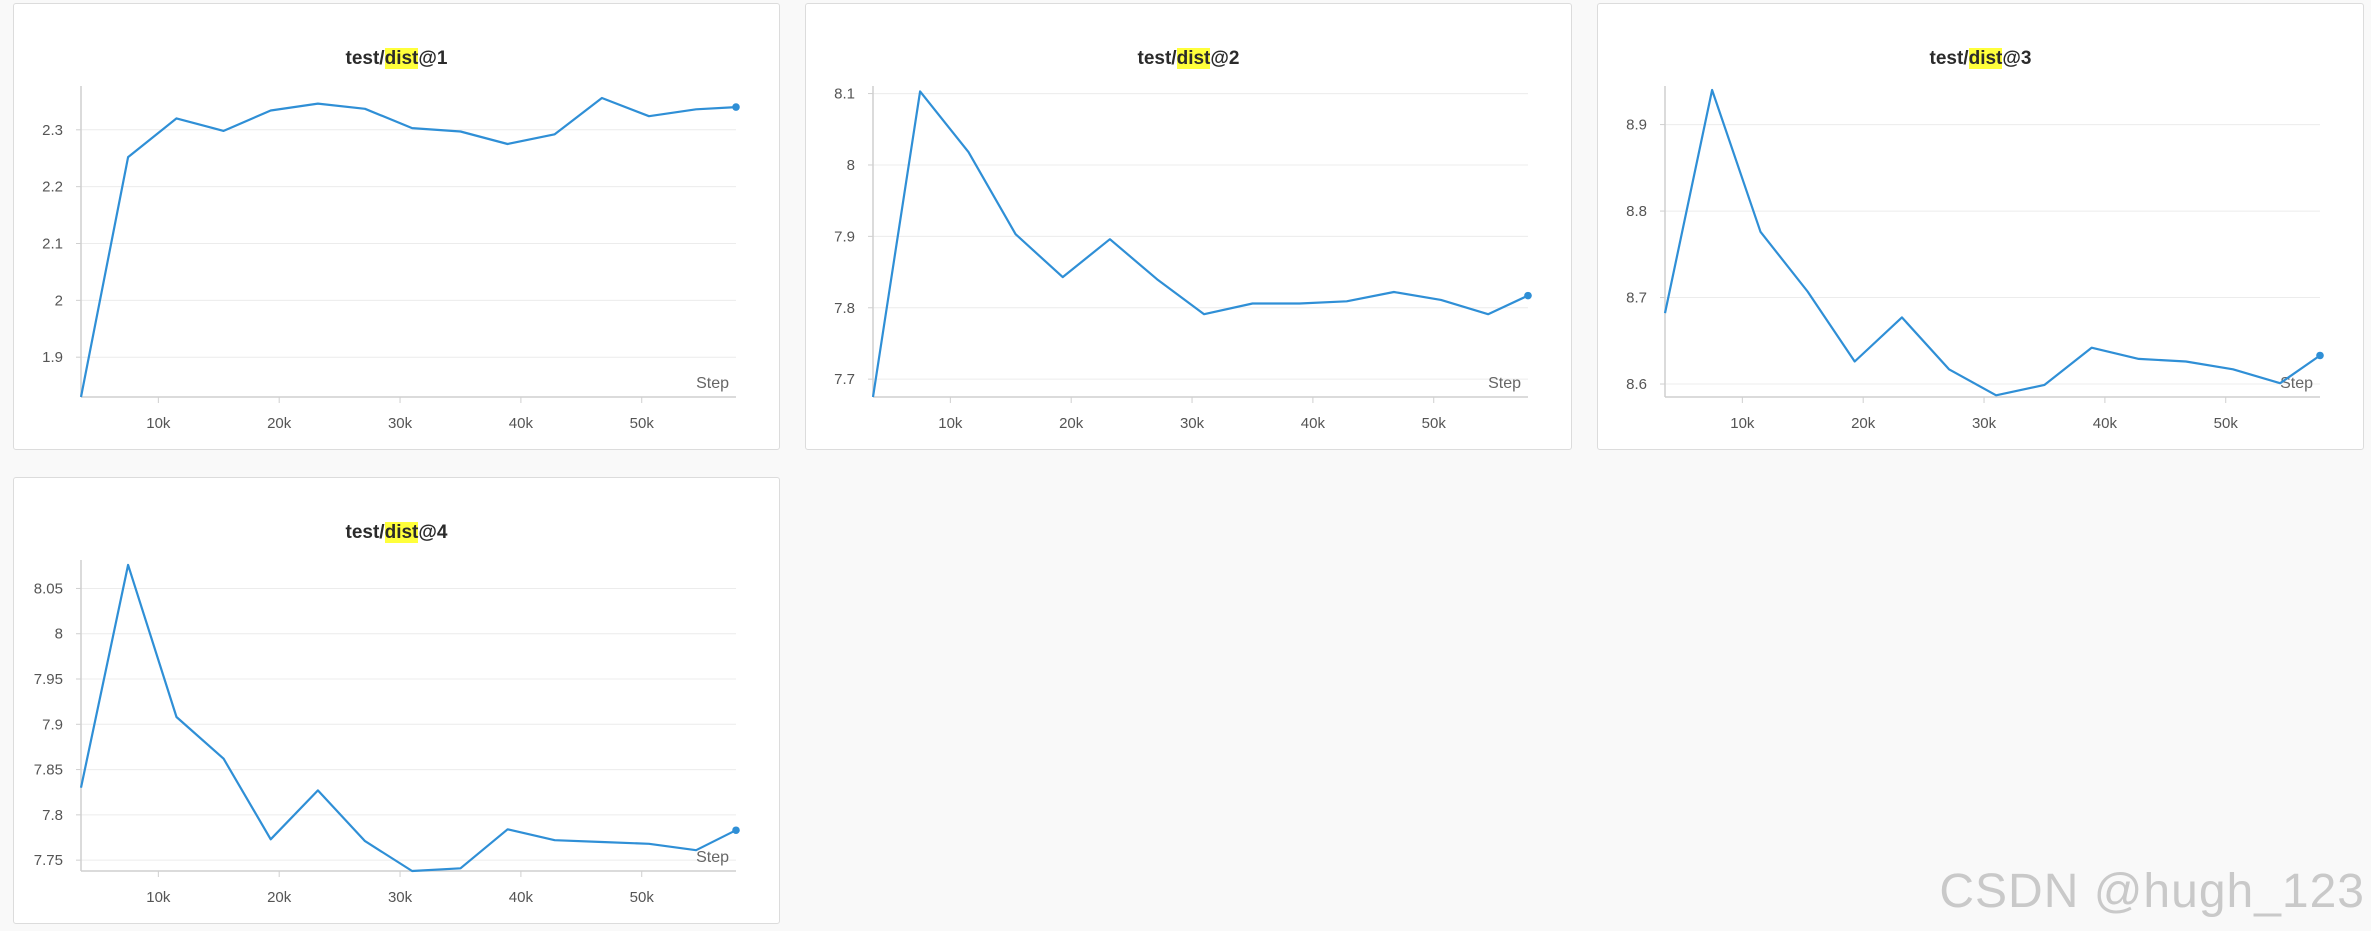  Describe the element at coordinates (844, 94) in the screenshot. I see `y-tick-label: 8.1` at that location.